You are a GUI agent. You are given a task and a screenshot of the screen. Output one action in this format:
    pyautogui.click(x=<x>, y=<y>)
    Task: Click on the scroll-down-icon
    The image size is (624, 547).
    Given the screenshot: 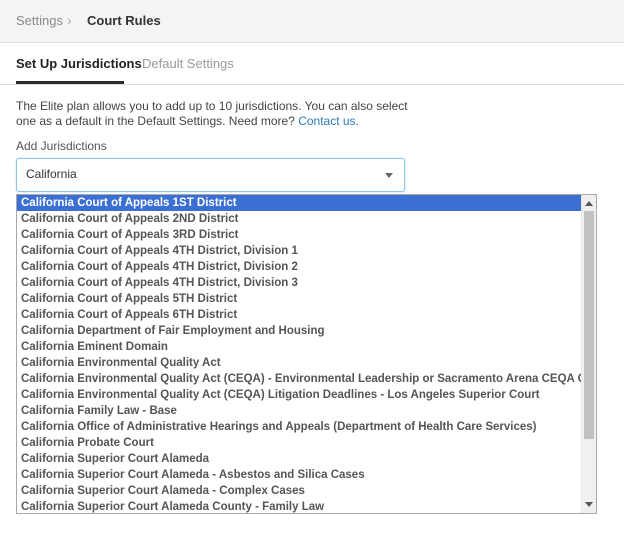 What is the action you would take?
    pyautogui.click(x=589, y=504)
    